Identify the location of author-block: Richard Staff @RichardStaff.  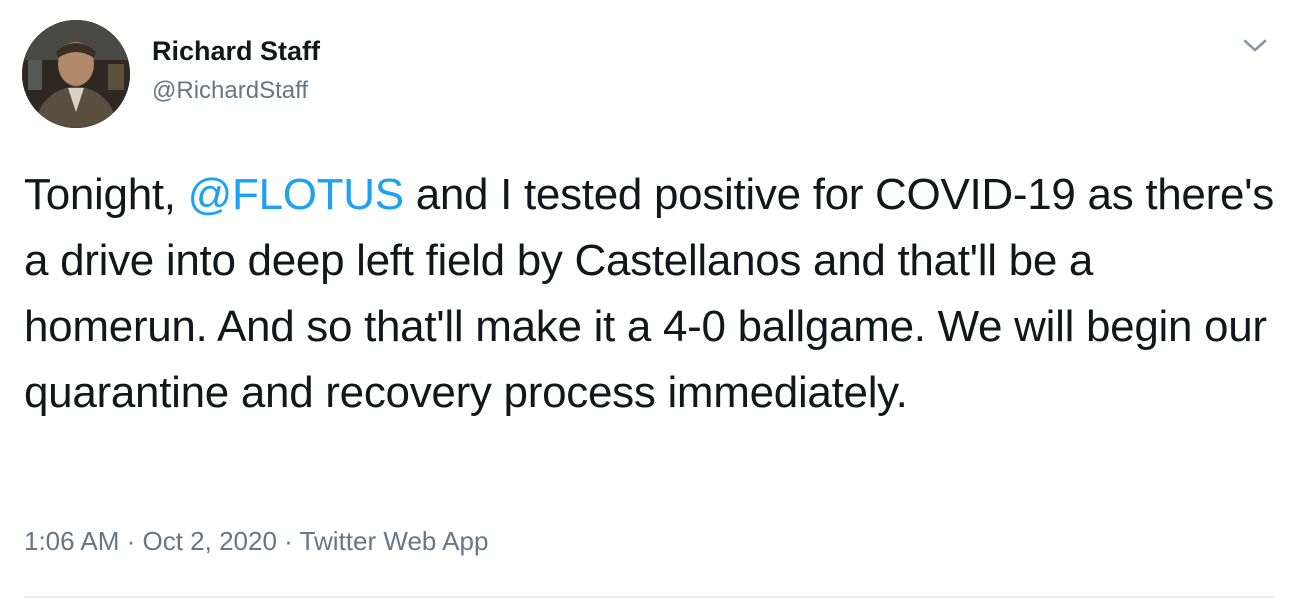
(236, 70).